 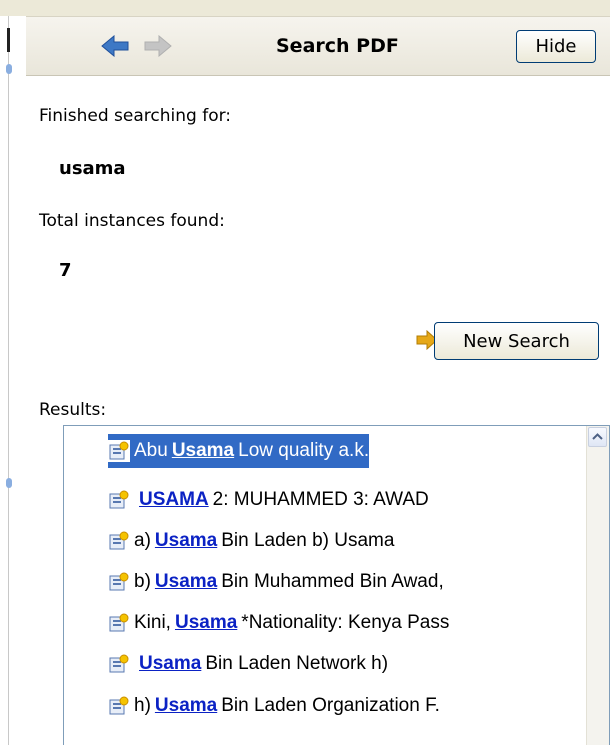 I want to click on scroll-up-button, so click(x=597, y=437).